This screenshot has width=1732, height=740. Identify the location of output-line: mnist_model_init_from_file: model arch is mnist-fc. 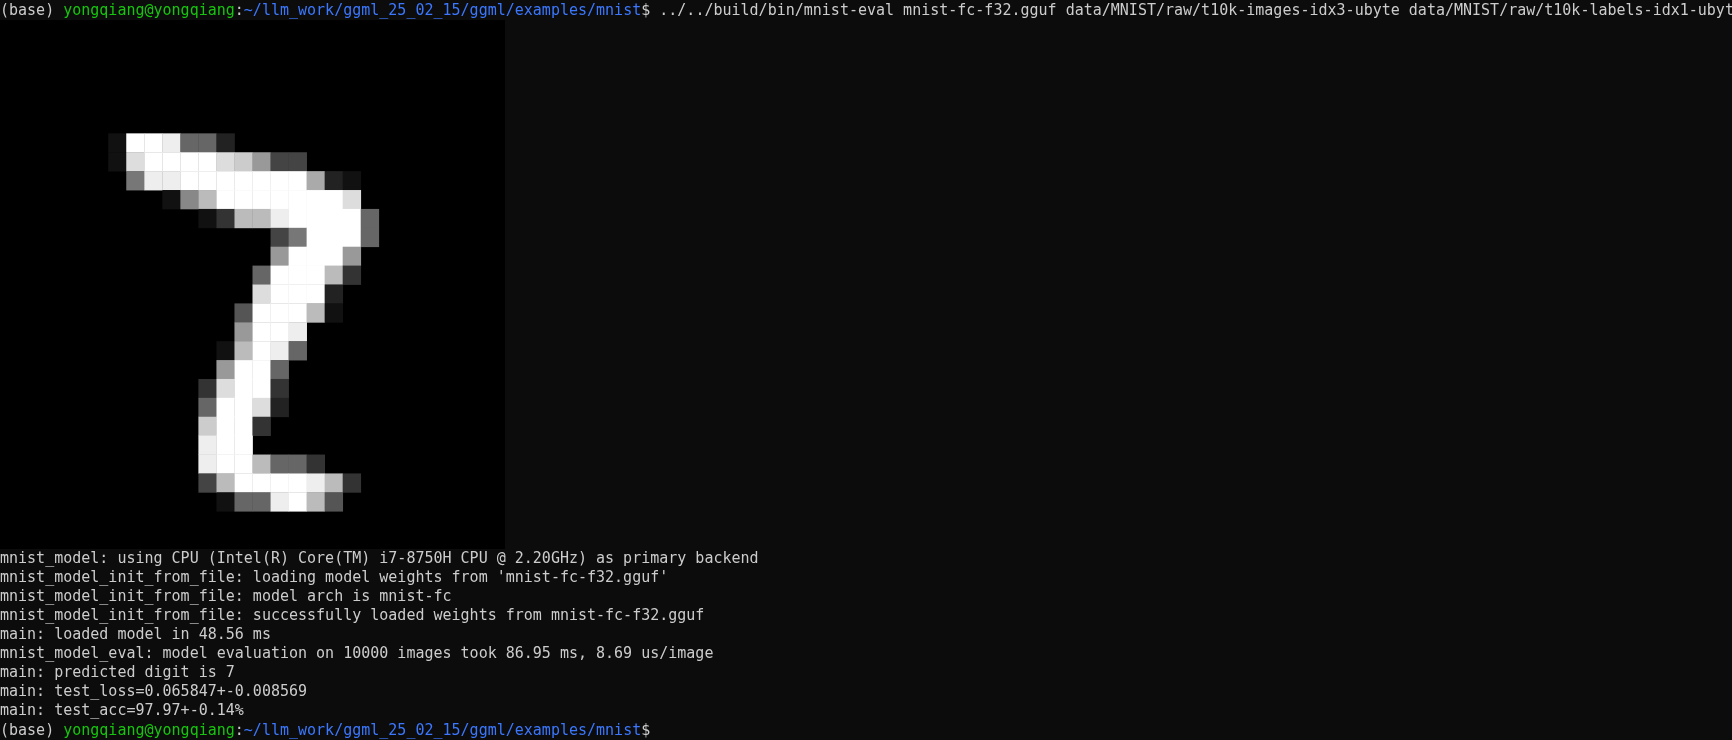
(226, 596).